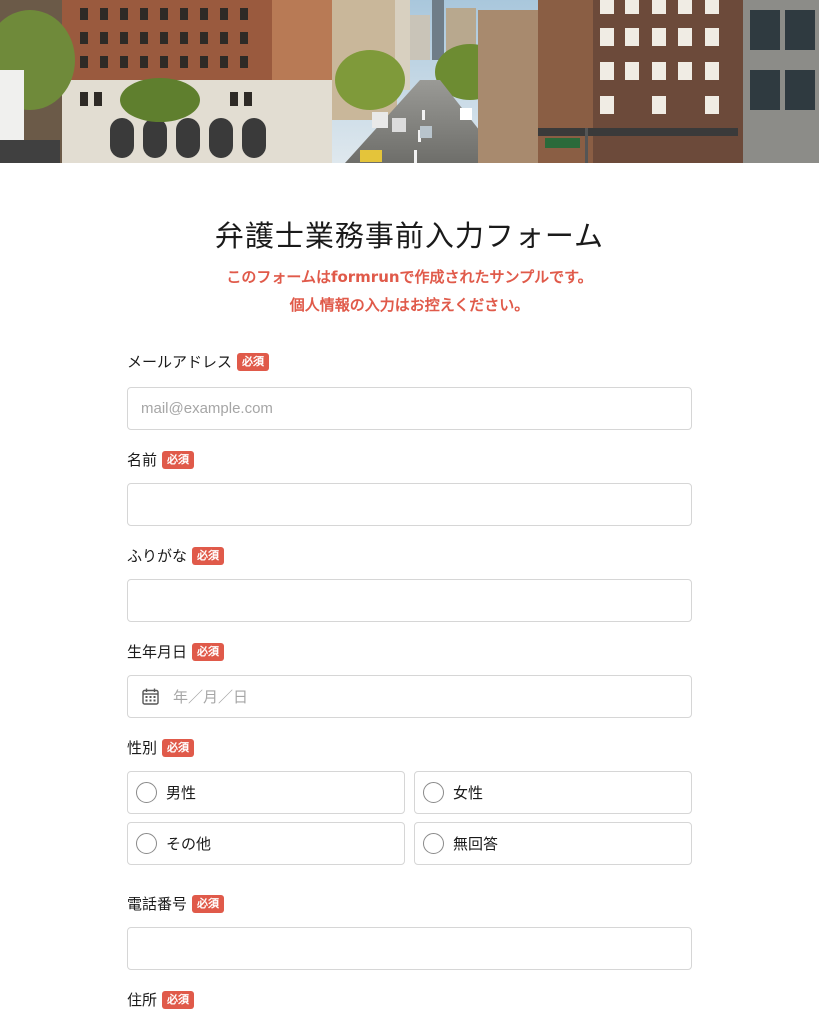  What do you see at coordinates (409, 277) in the screenshot?
I see `sample-notice-line-1: このフォームはformrunで作成されたサンプルです。` at bounding box center [409, 277].